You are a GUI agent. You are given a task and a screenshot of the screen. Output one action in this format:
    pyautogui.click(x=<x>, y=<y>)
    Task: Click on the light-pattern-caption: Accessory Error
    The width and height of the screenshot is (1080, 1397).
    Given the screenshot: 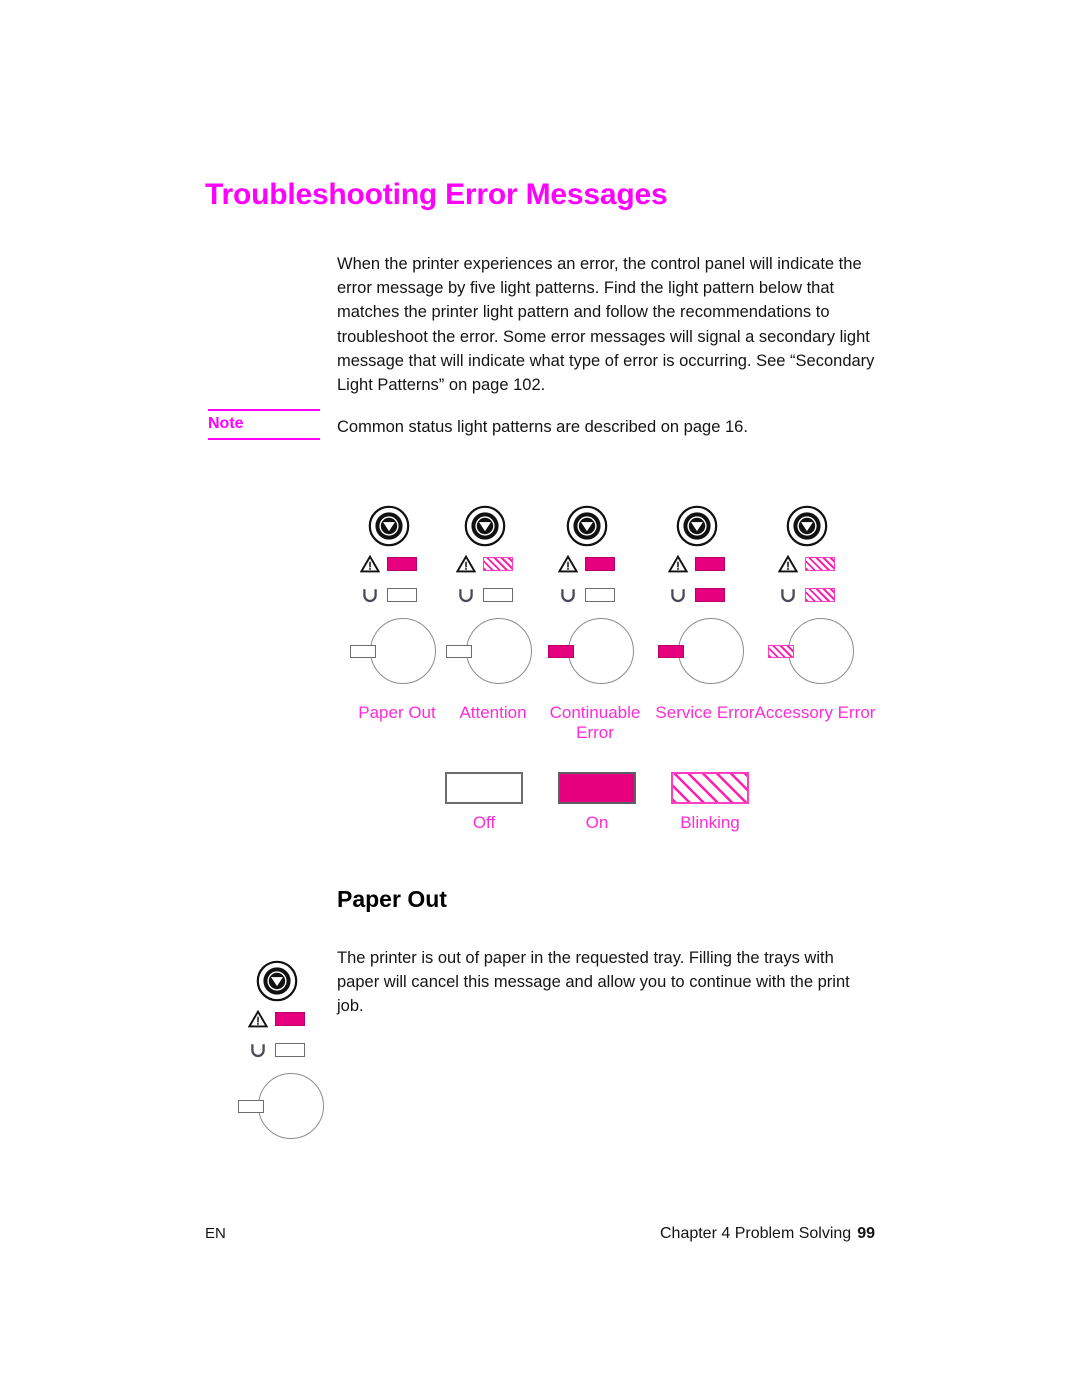 What is the action you would take?
    pyautogui.click(x=815, y=712)
    